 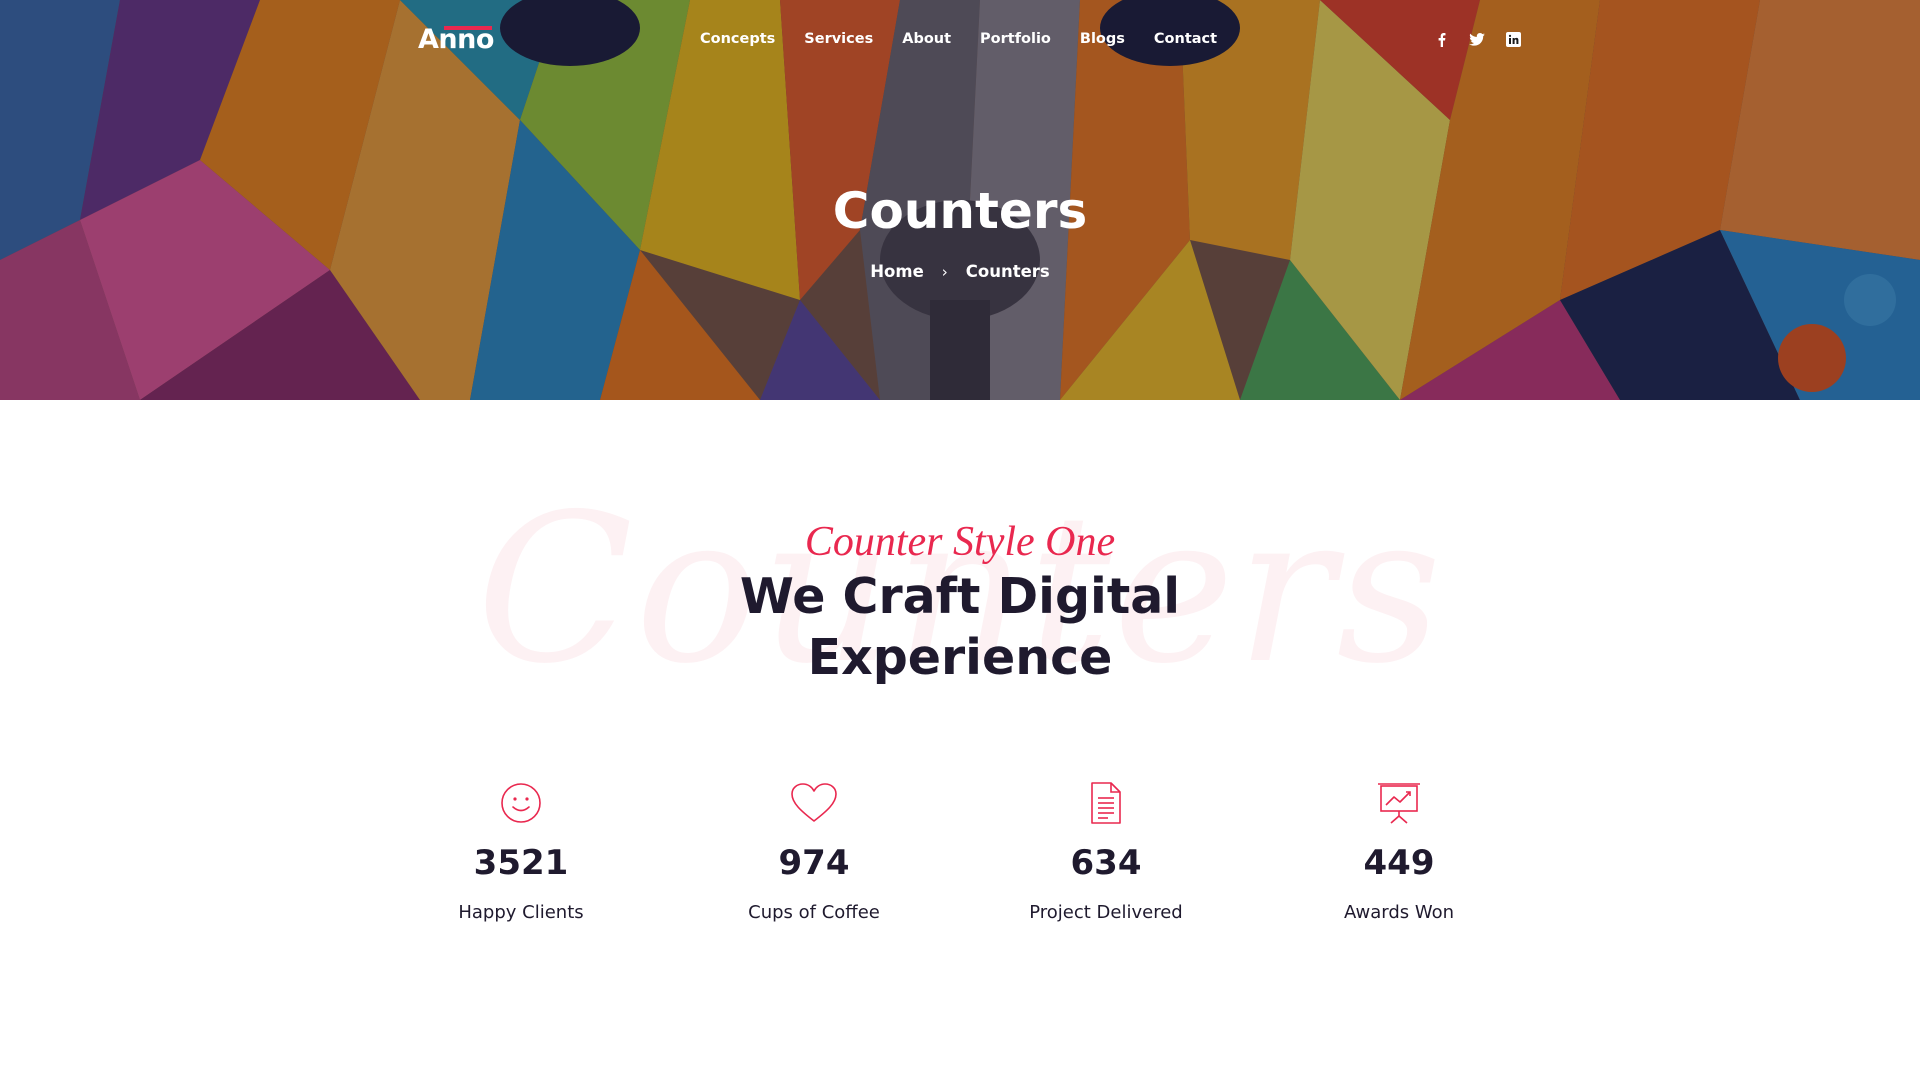 I want to click on counter-label: Project Delivered, so click(x=1106, y=912).